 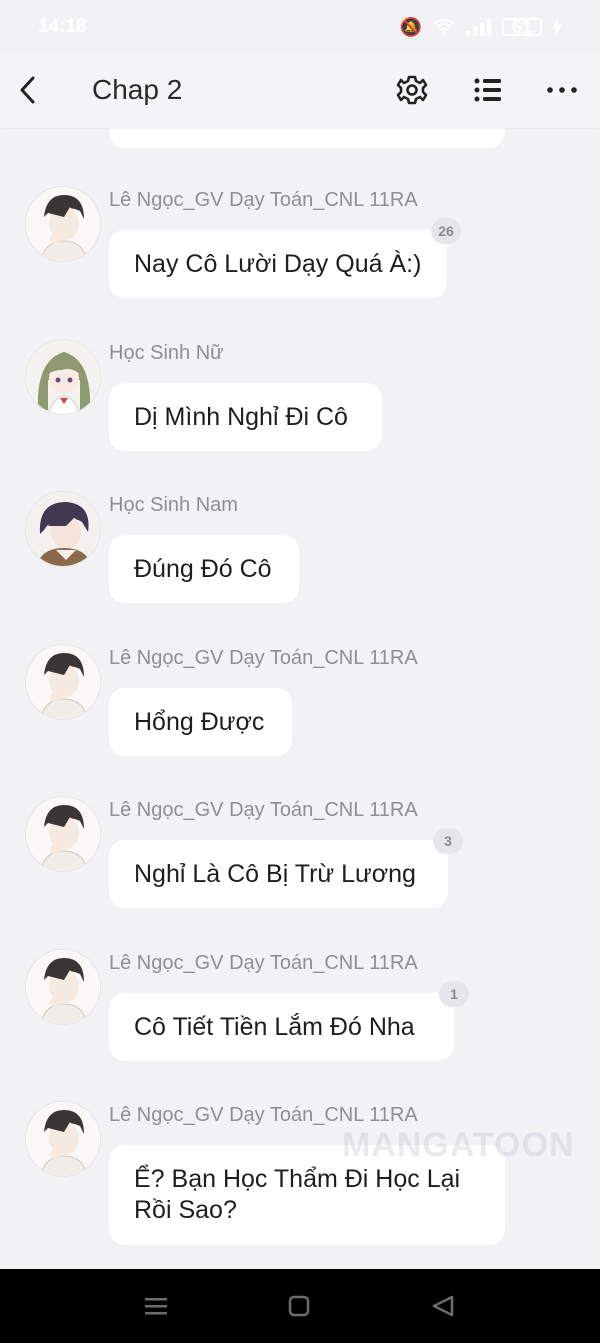 I want to click on page-title: Chap 2, so click(x=137, y=89).